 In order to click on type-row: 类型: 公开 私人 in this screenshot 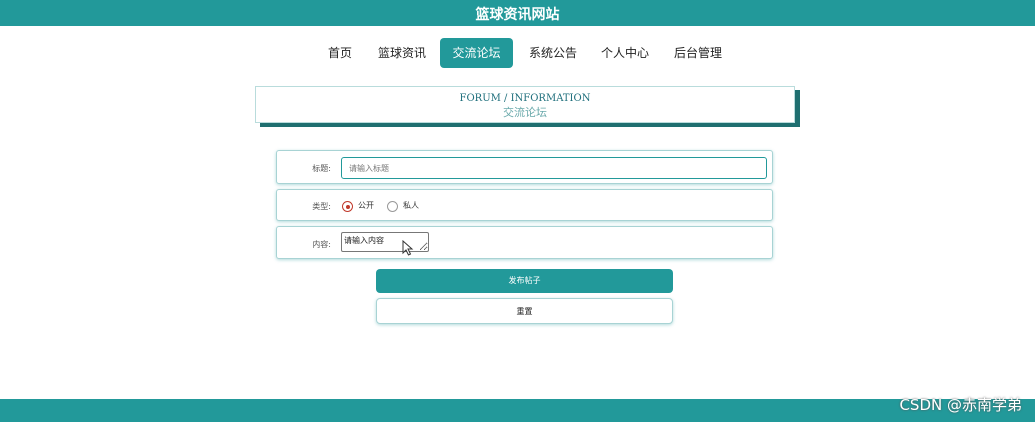, I will do `click(524, 205)`.